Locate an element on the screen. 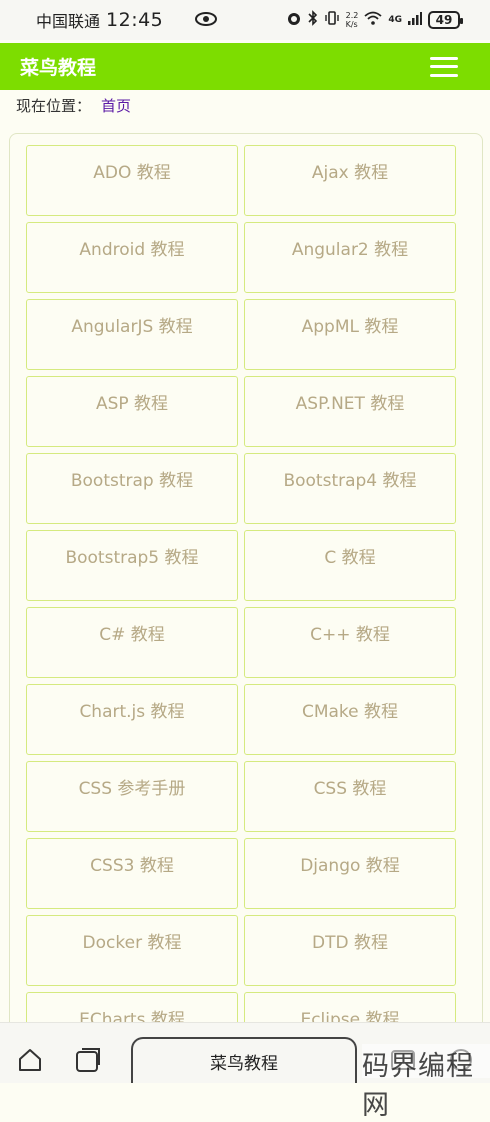 The image size is (490, 1122). tabs-icon is located at coordinates (88, 1060).